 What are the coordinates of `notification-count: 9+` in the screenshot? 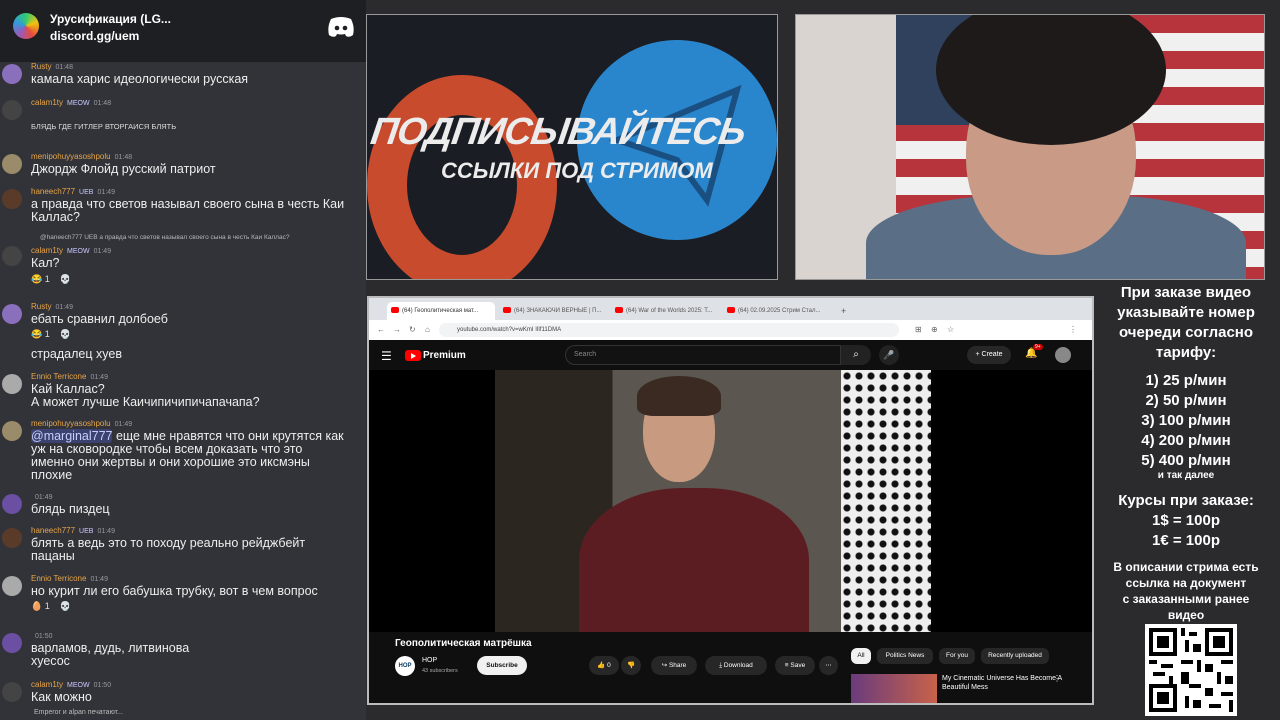 It's located at (1038, 347).